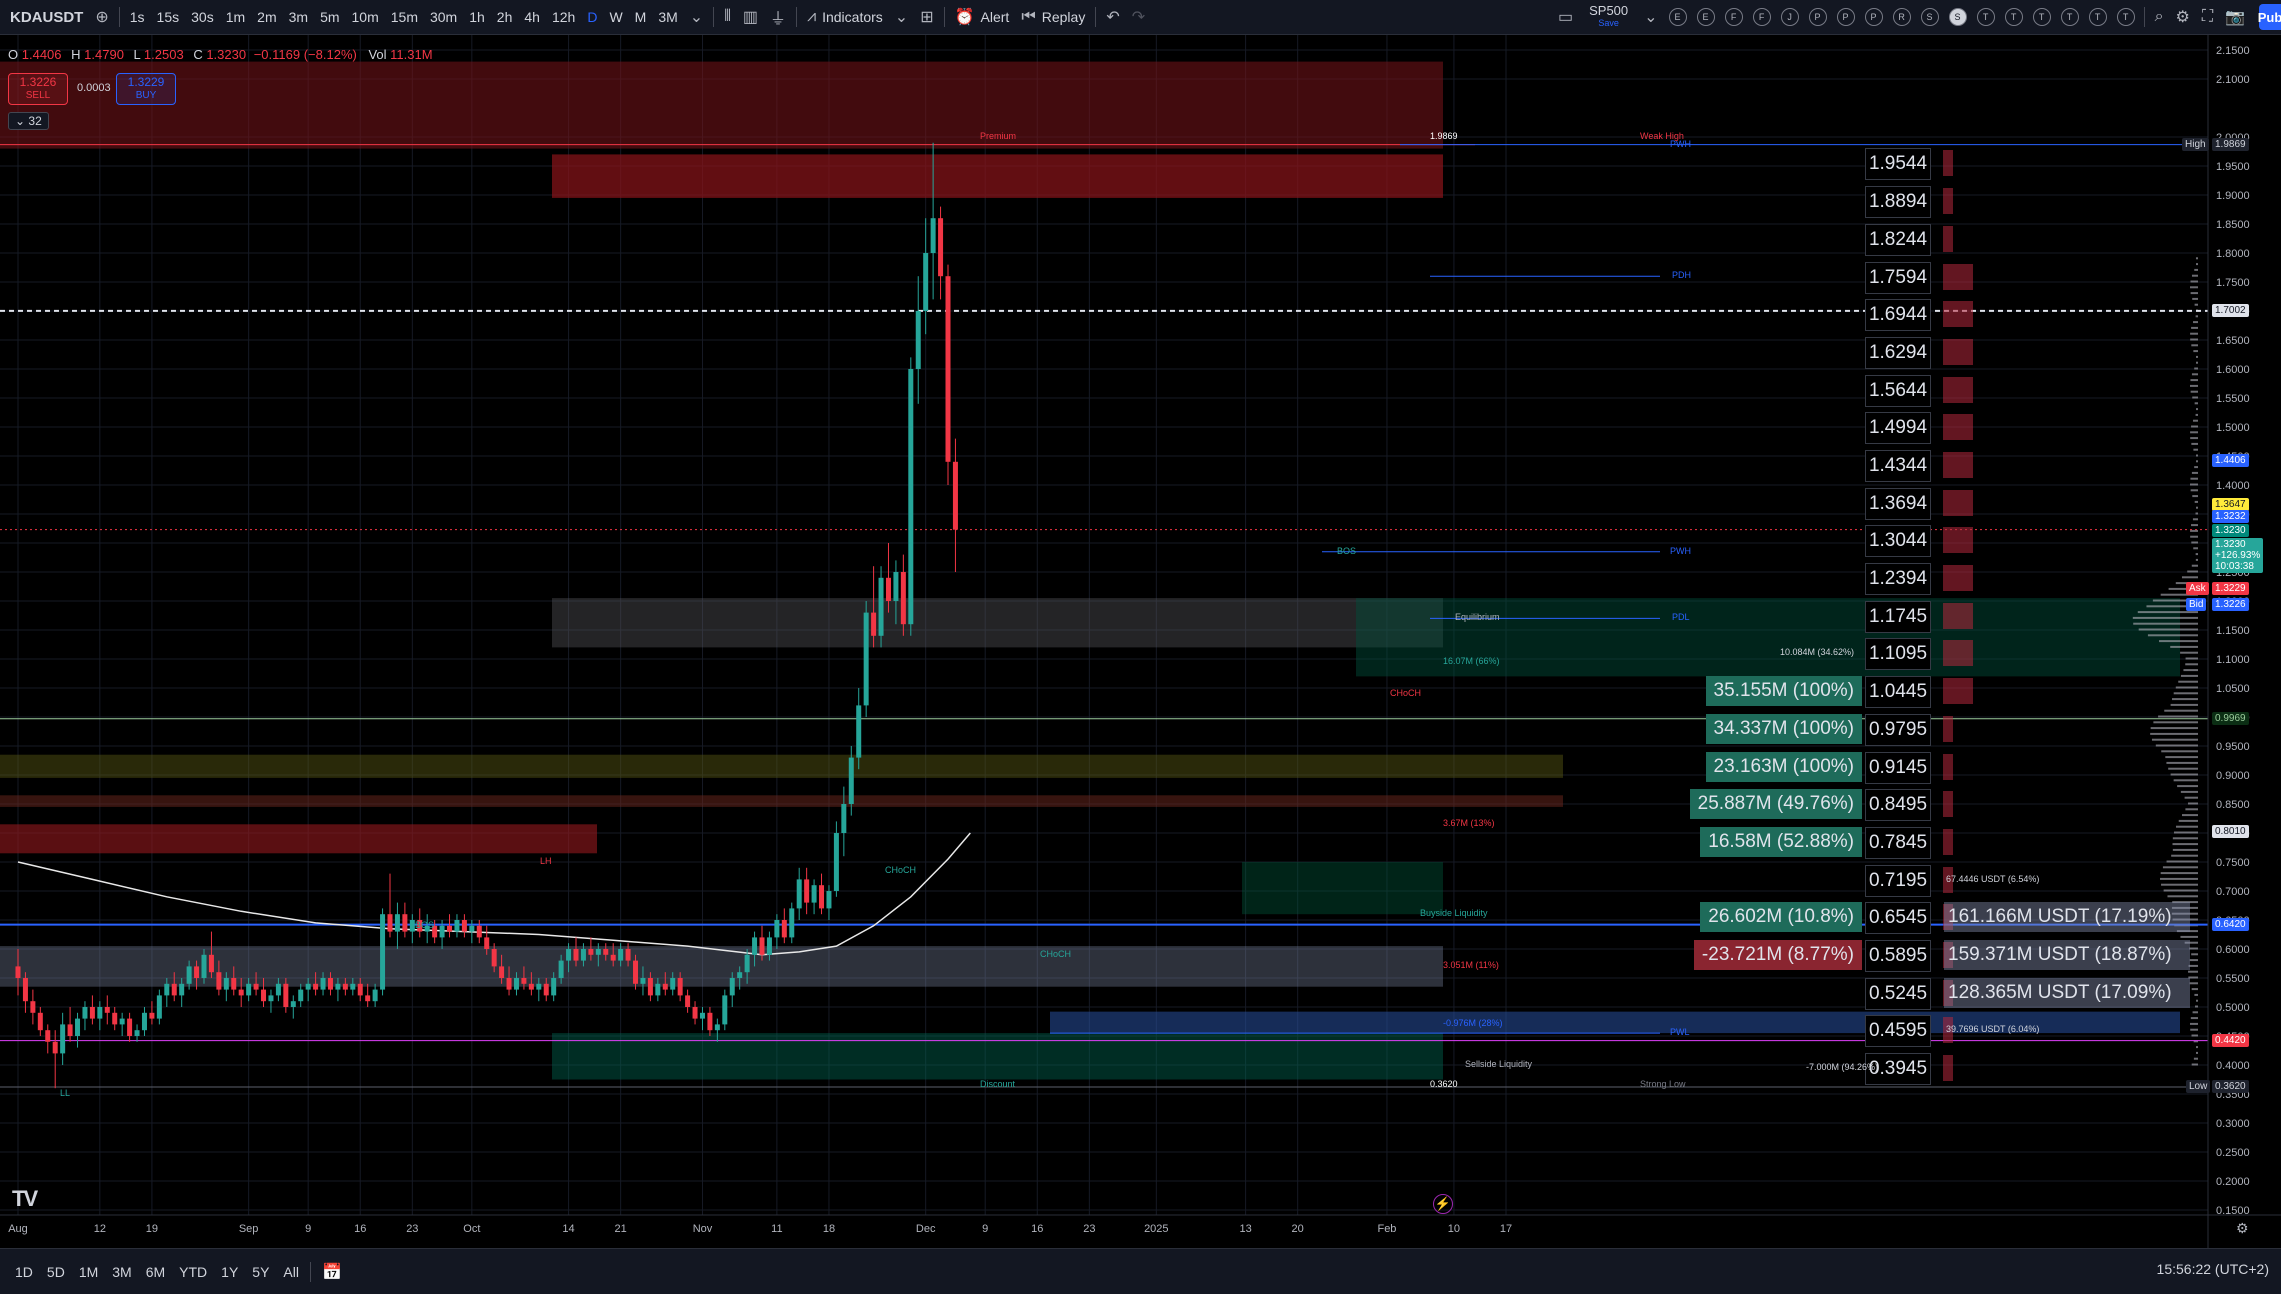 The image size is (2281, 1294). Describe the element at coordinates (2233, 892) in the screenshot. I see `y-tick-label: 0.7000` at that location.